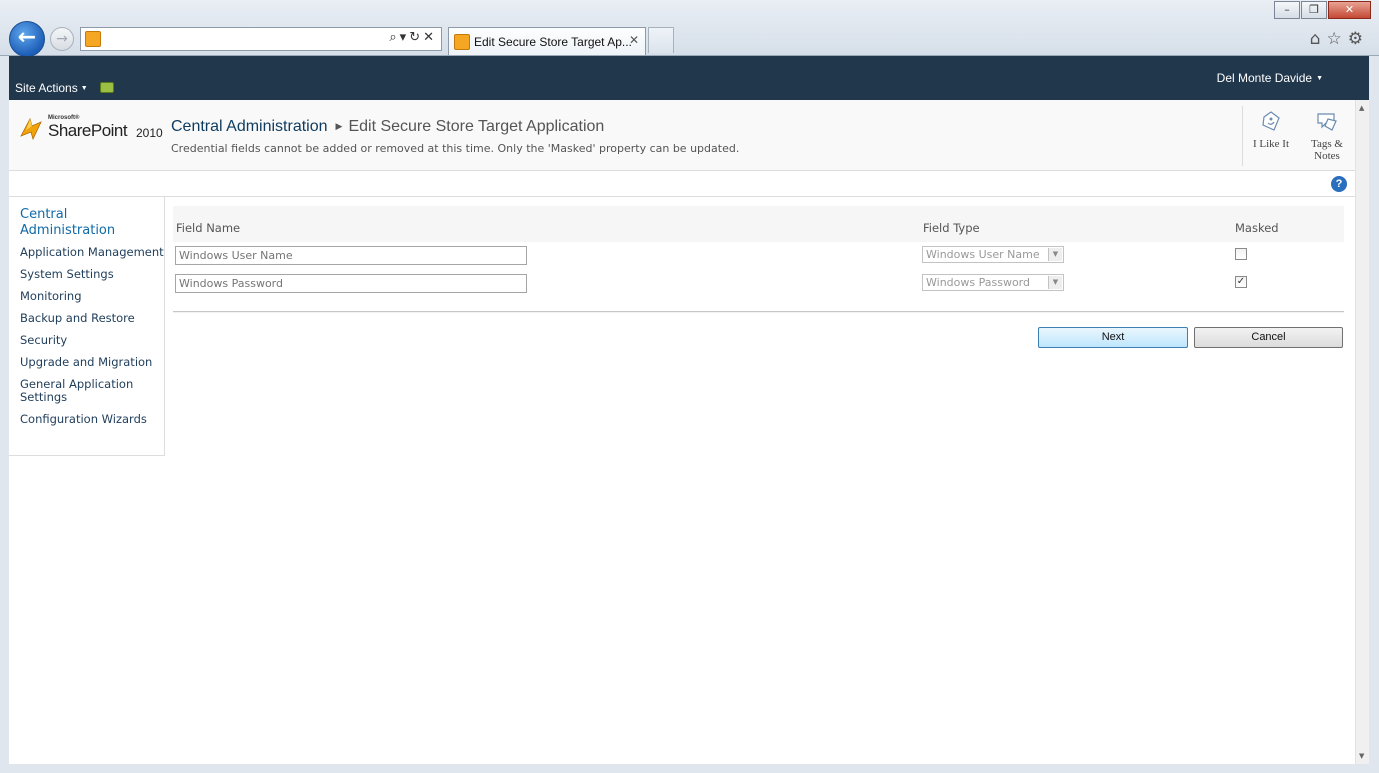 The width and height of the screenshot is (1379, 773). Describe the element at coordinates (31, 129) in the screenshot. I see `sharepoint-logo-icon` at that location.